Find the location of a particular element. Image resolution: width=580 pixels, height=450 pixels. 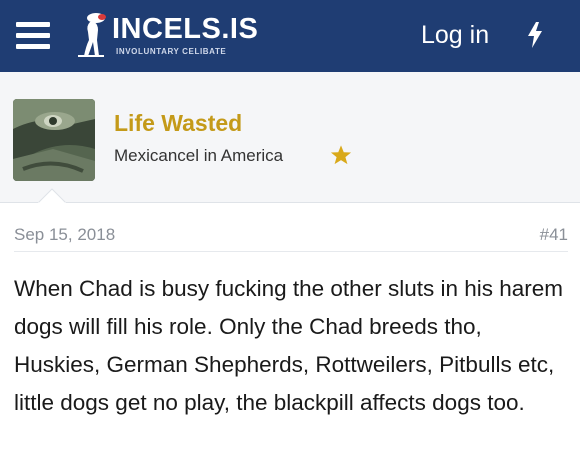

post-number-link: #41 is located at coordinates (554, 235).